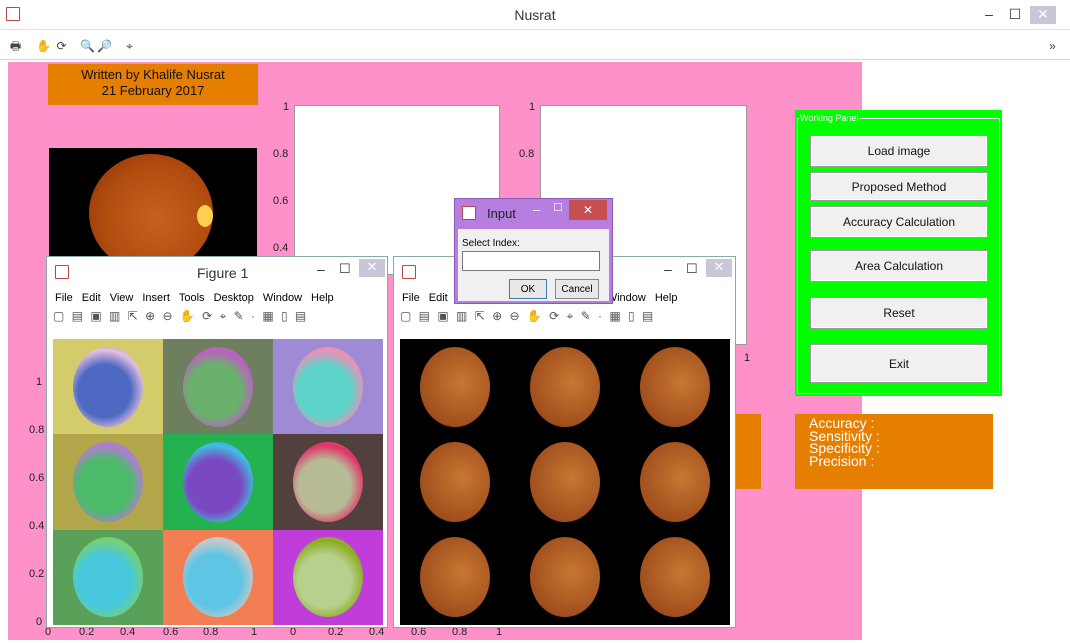 This screenshot has width=1070, height=643. Describe the element at coordinates (217, 321) in the screenshot. I see `figure1-toolbar: ▢ ▤ ▣ ▥ ⇱ ⊕ ⊖ ✋ ⟳ ⌖ ✎ · ▦ ▯ ▤` at that location.